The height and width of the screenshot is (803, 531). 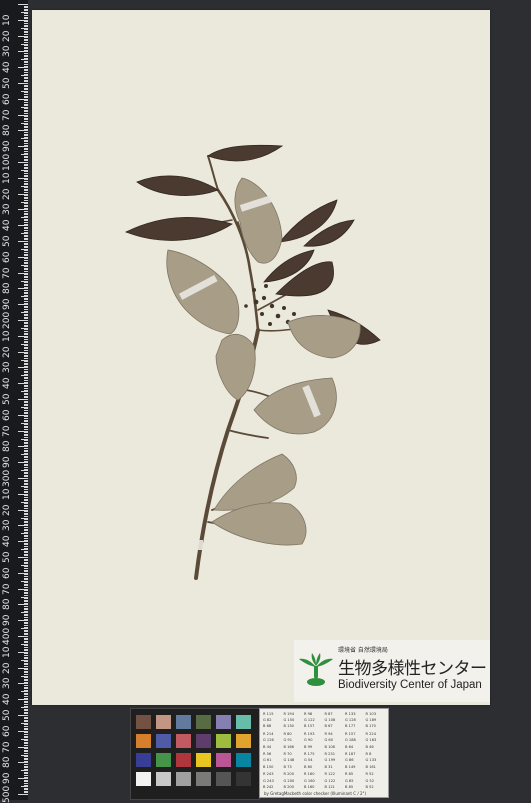 What do you see at coordinates (350, 740) in the screenshot?
I see `color-value-cell: G 188` at bounding box center [350, 740].